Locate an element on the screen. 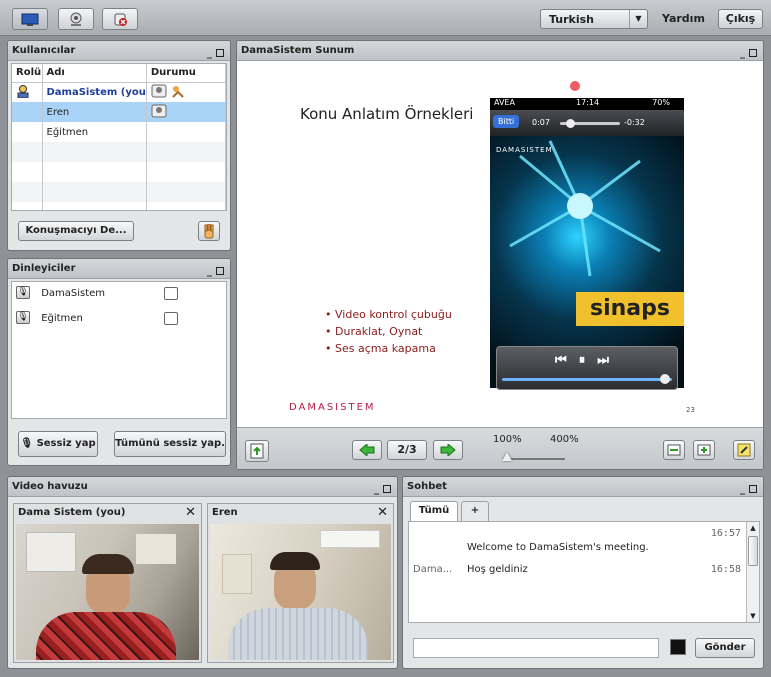 The height and width of the screenshot is (677, 771). color-picker is located at coordinates (678, 647).